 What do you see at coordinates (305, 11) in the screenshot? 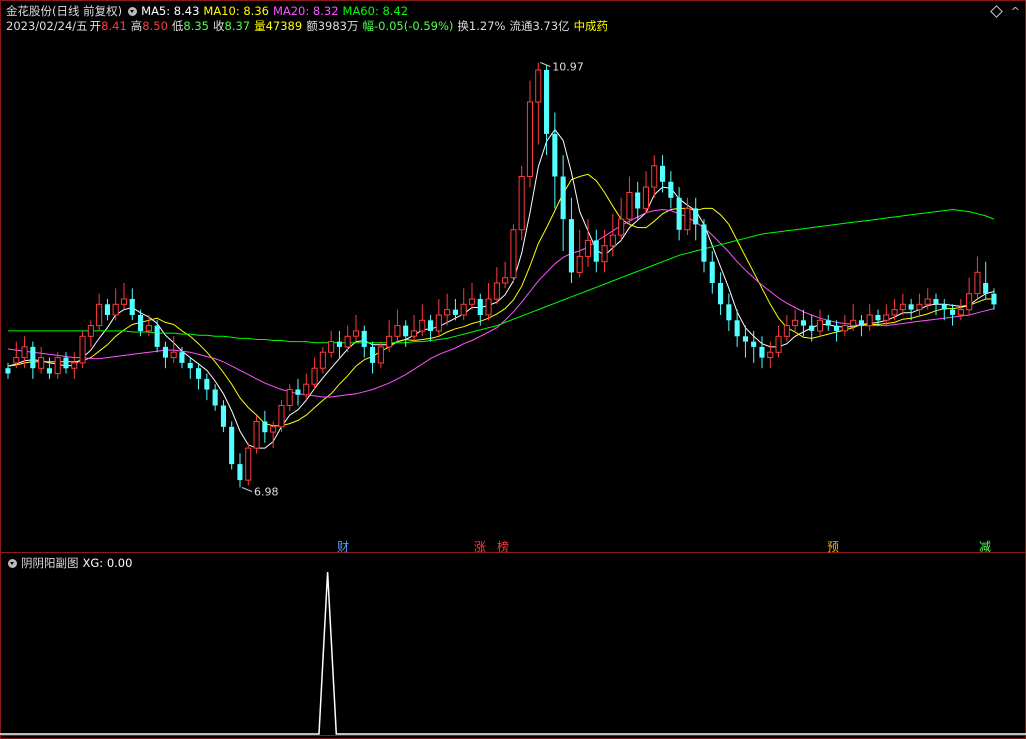
I see `ma20-readout: MA20: 8.32` at bounding box center [305, 11].